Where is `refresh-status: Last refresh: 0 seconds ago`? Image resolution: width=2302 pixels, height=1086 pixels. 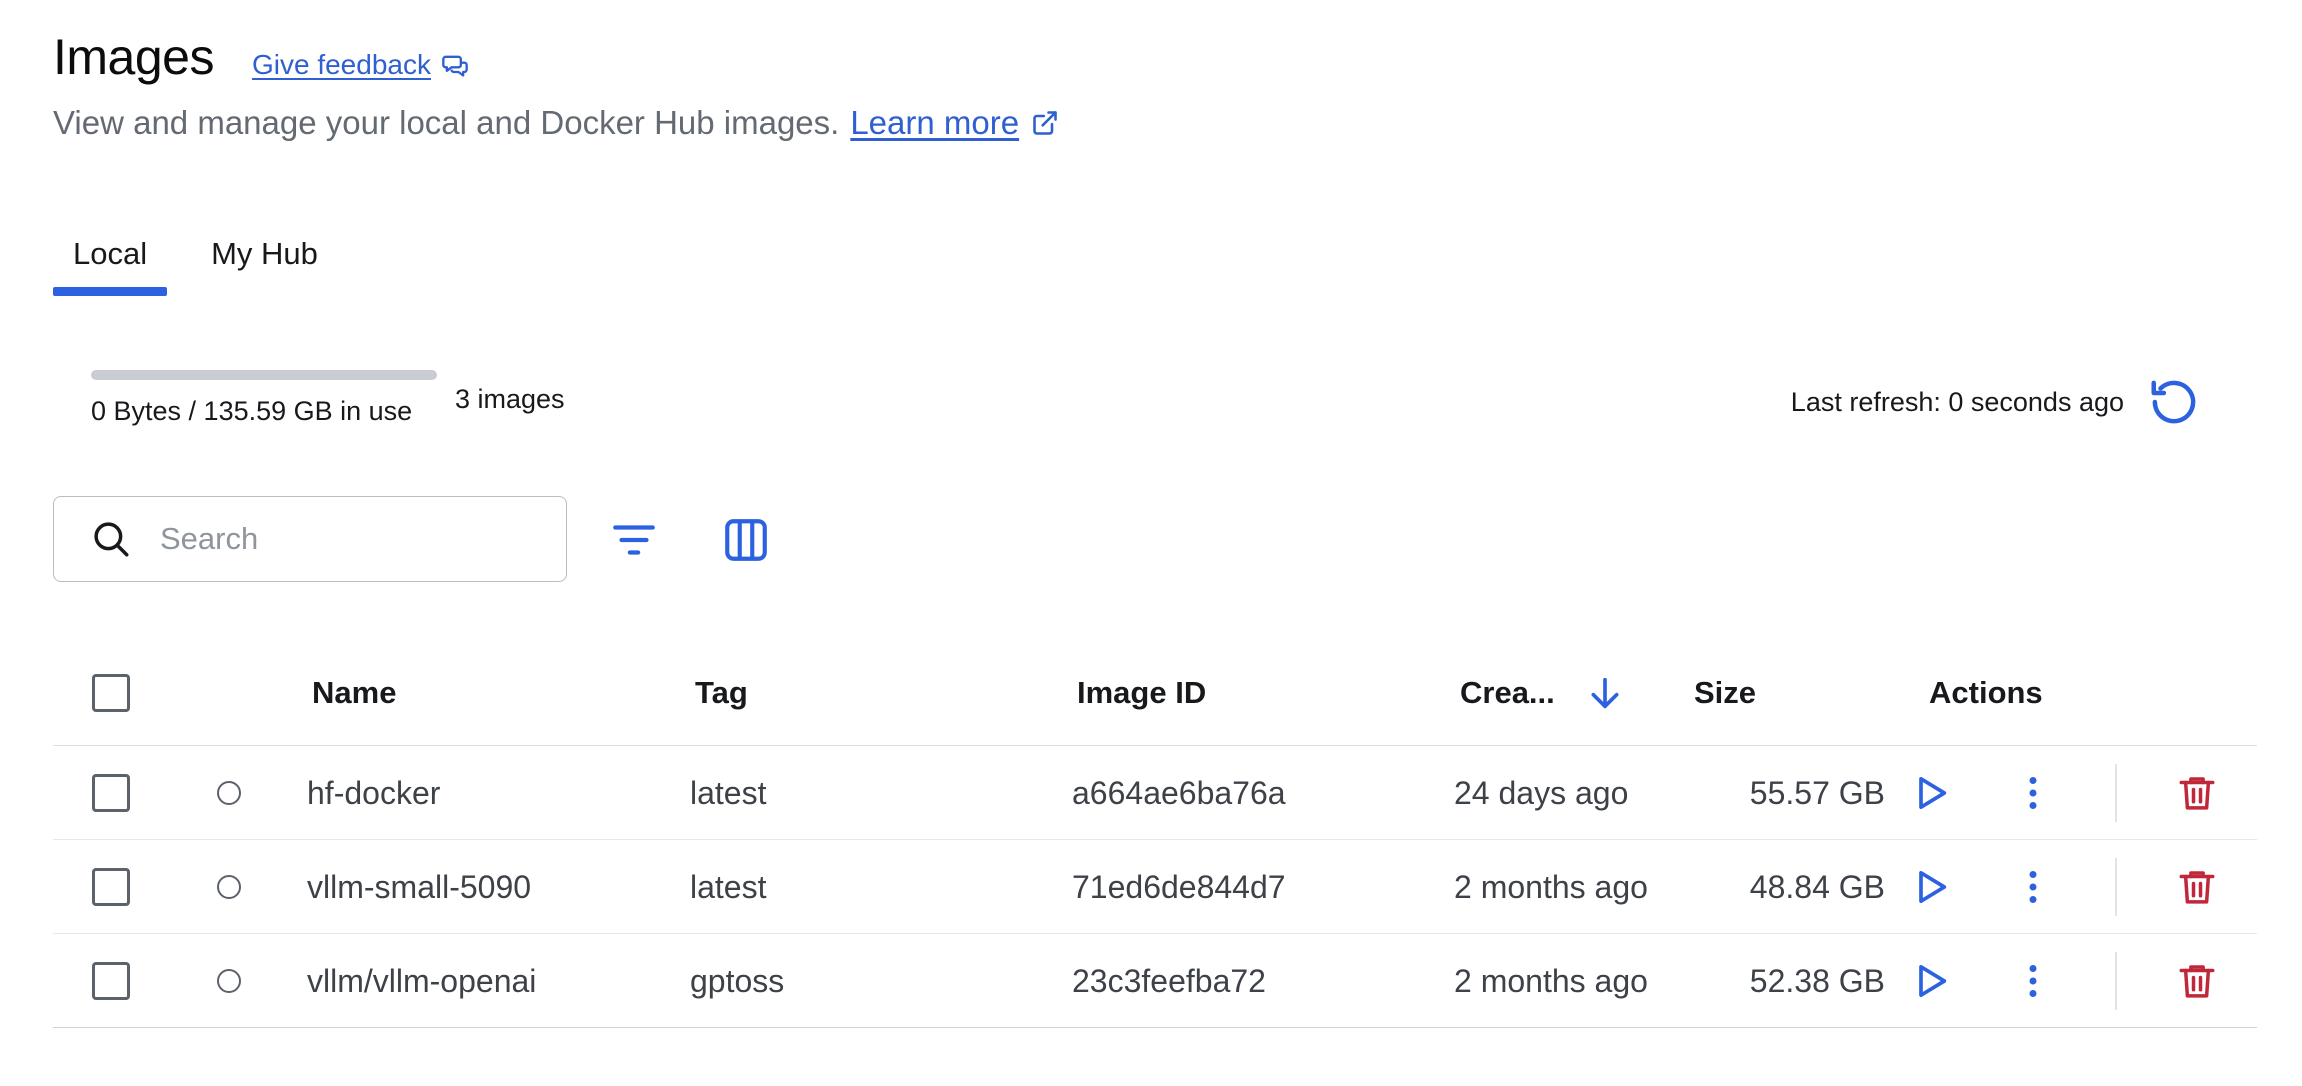 refresh-status: Last refresh: 0 seconds ago is located at coordinates (1997, 402).